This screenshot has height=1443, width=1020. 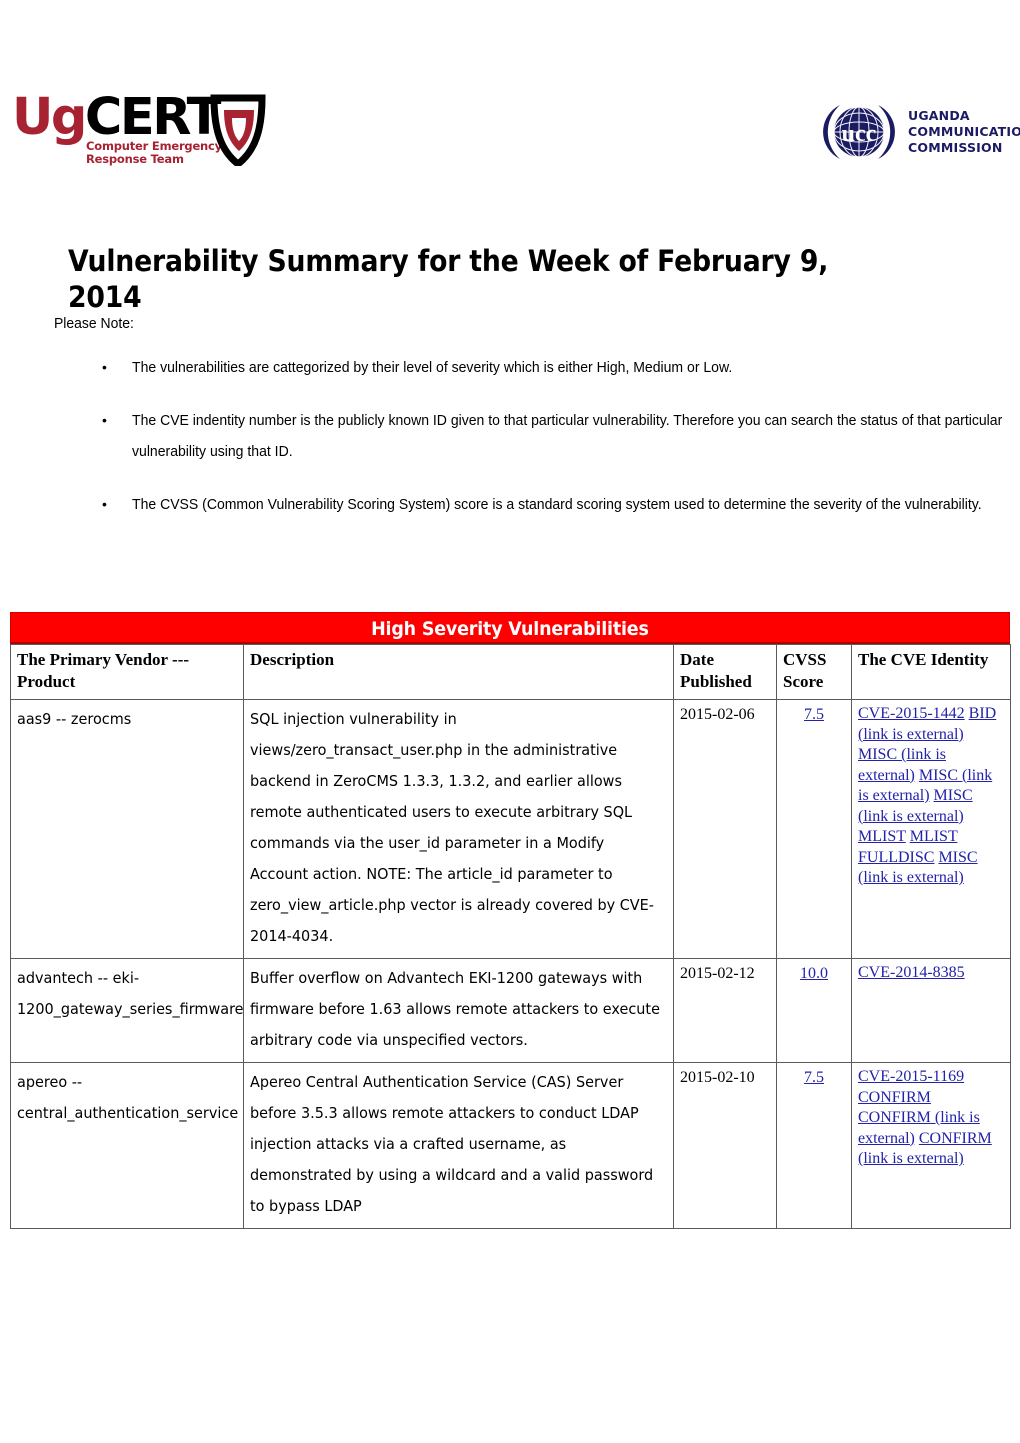 What do you see at coordinates (894, 1097) in the screenshot?
I see `cve-link: CONFIRM` at bounding box center [894, 1097].